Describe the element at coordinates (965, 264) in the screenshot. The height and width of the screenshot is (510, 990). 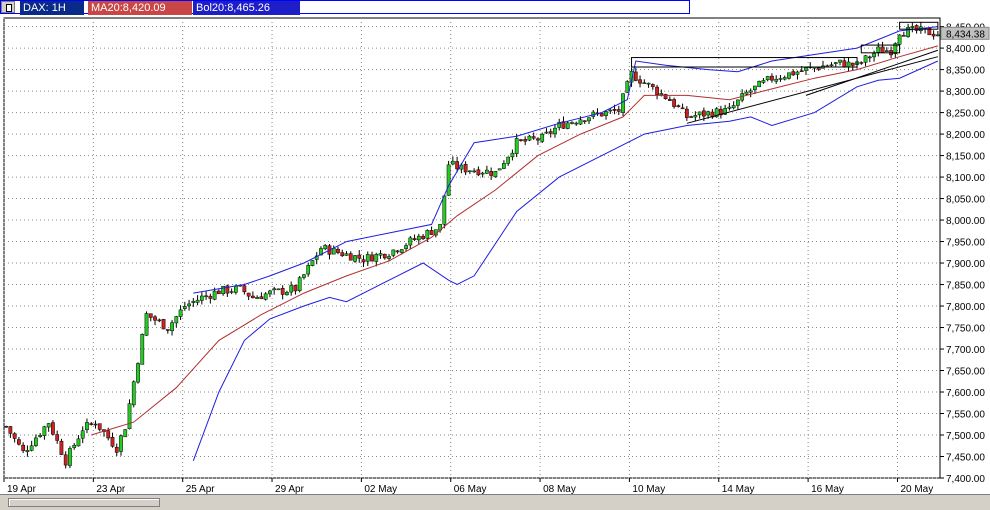
I see `y-tick-label: 7,900.00` at that location.